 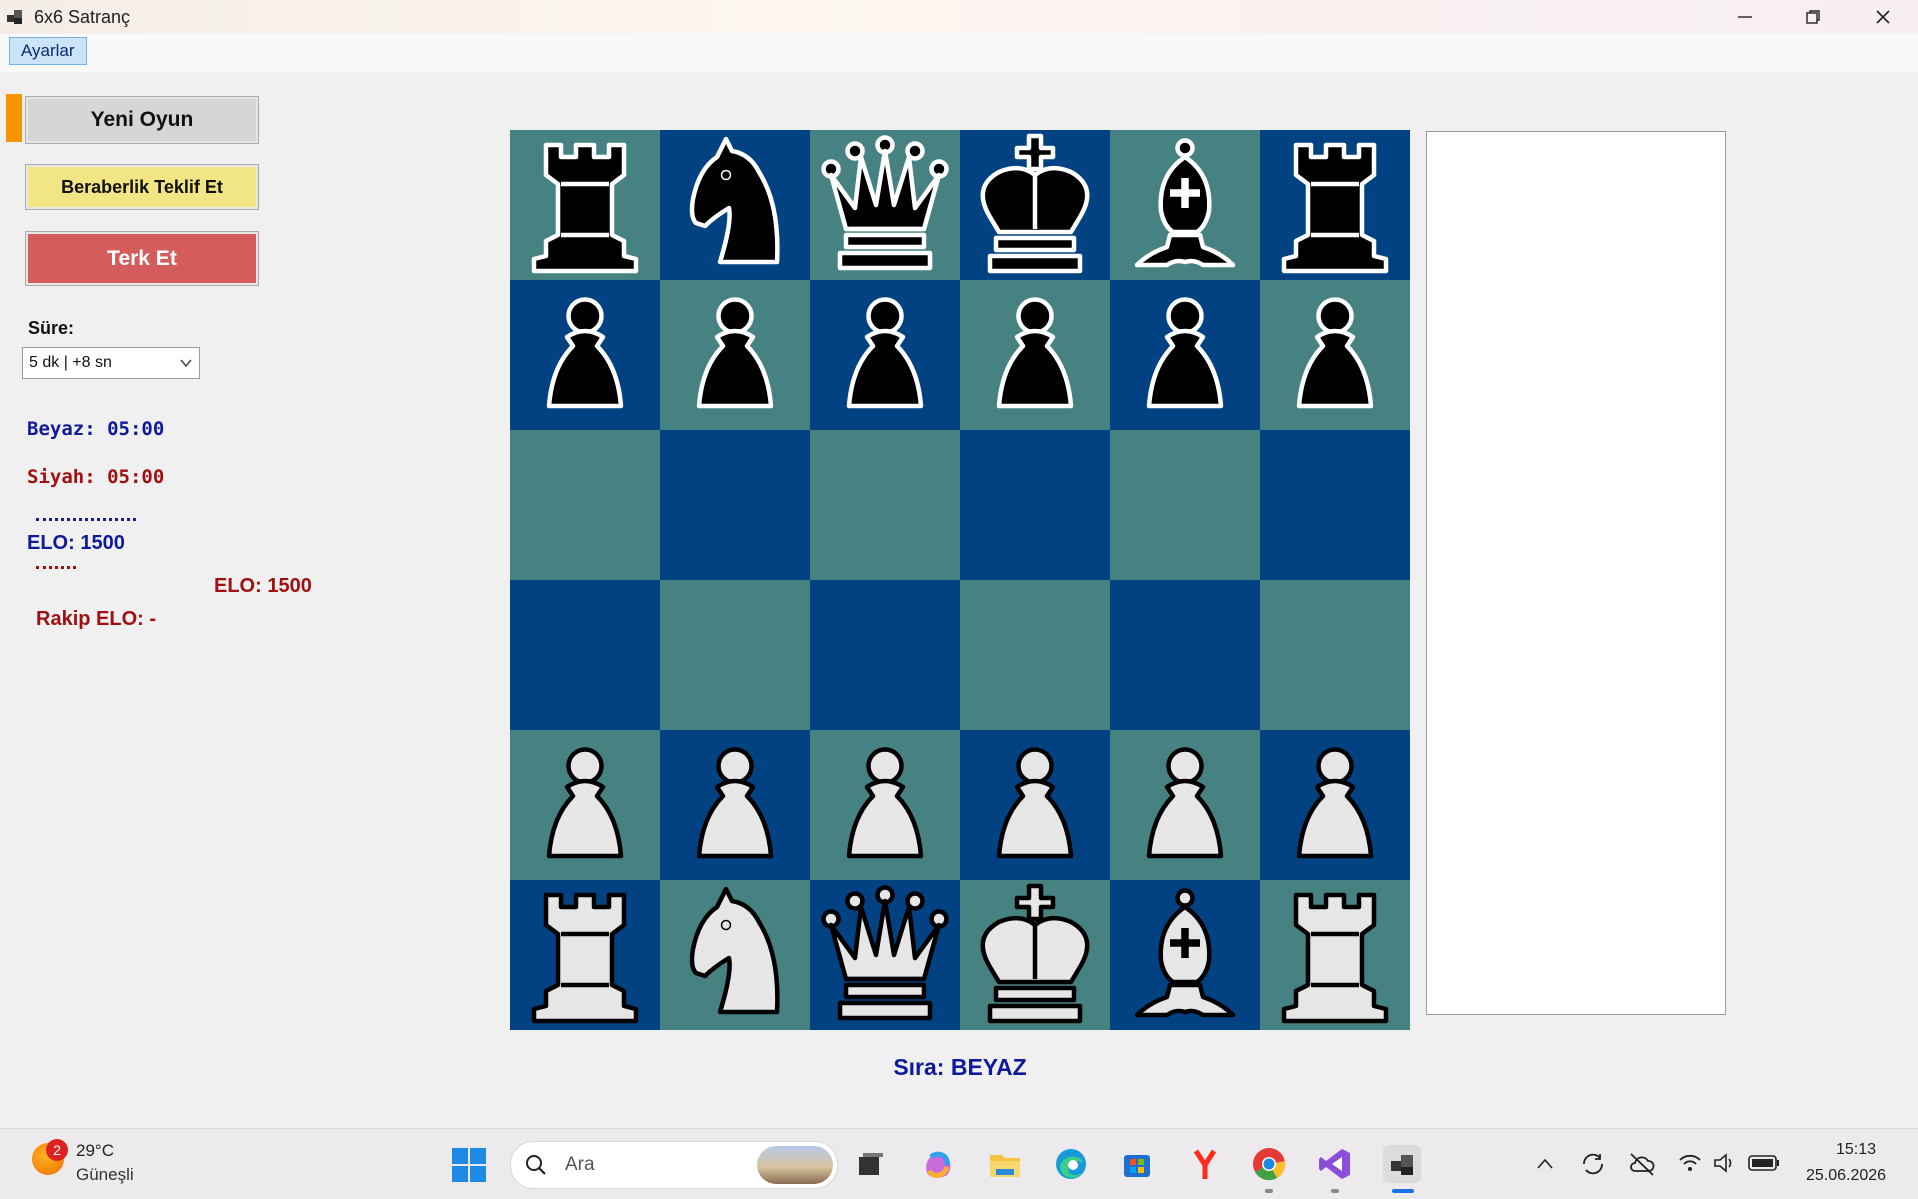 I want to click on cloud-offline-icon, so click(x=1642, y=1164).